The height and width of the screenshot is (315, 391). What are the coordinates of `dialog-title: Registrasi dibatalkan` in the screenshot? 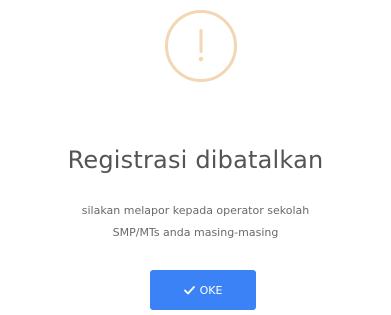 It's located at (195, 160).